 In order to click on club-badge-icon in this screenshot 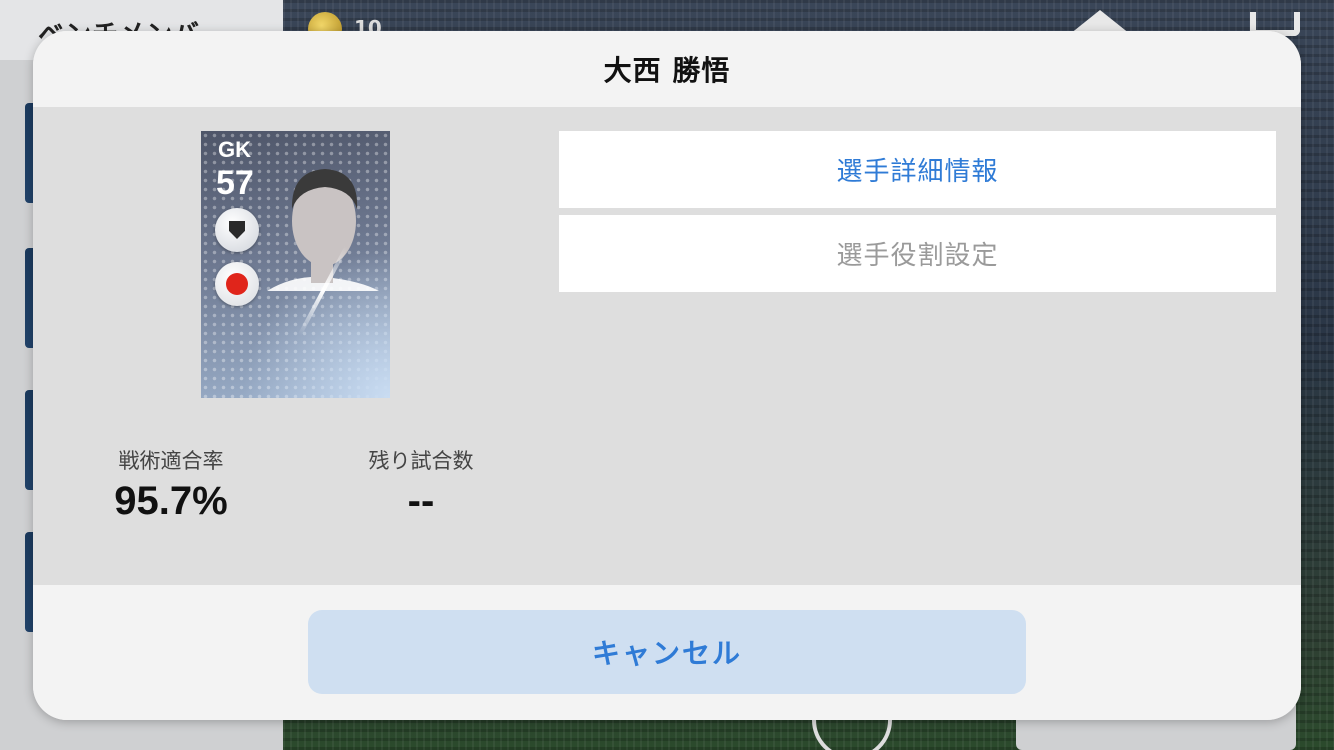, I will do `click(237, 230)`.